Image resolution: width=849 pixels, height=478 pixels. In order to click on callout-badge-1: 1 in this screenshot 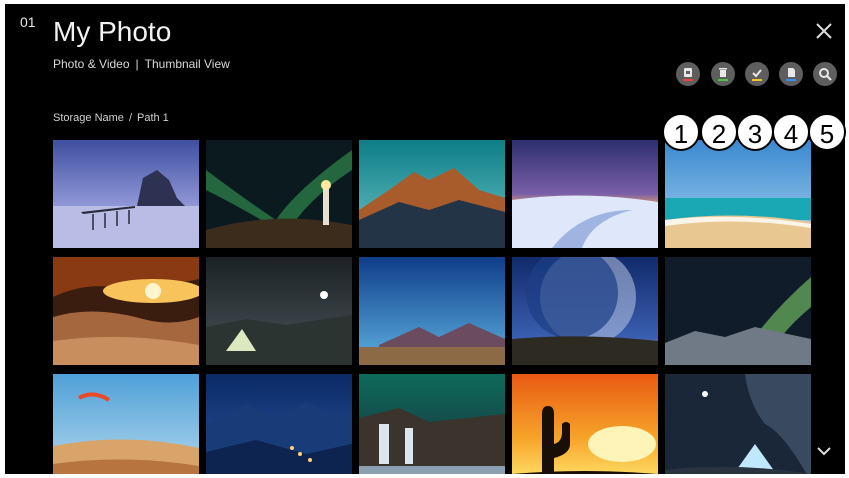, I will do `click(681, 132)`.